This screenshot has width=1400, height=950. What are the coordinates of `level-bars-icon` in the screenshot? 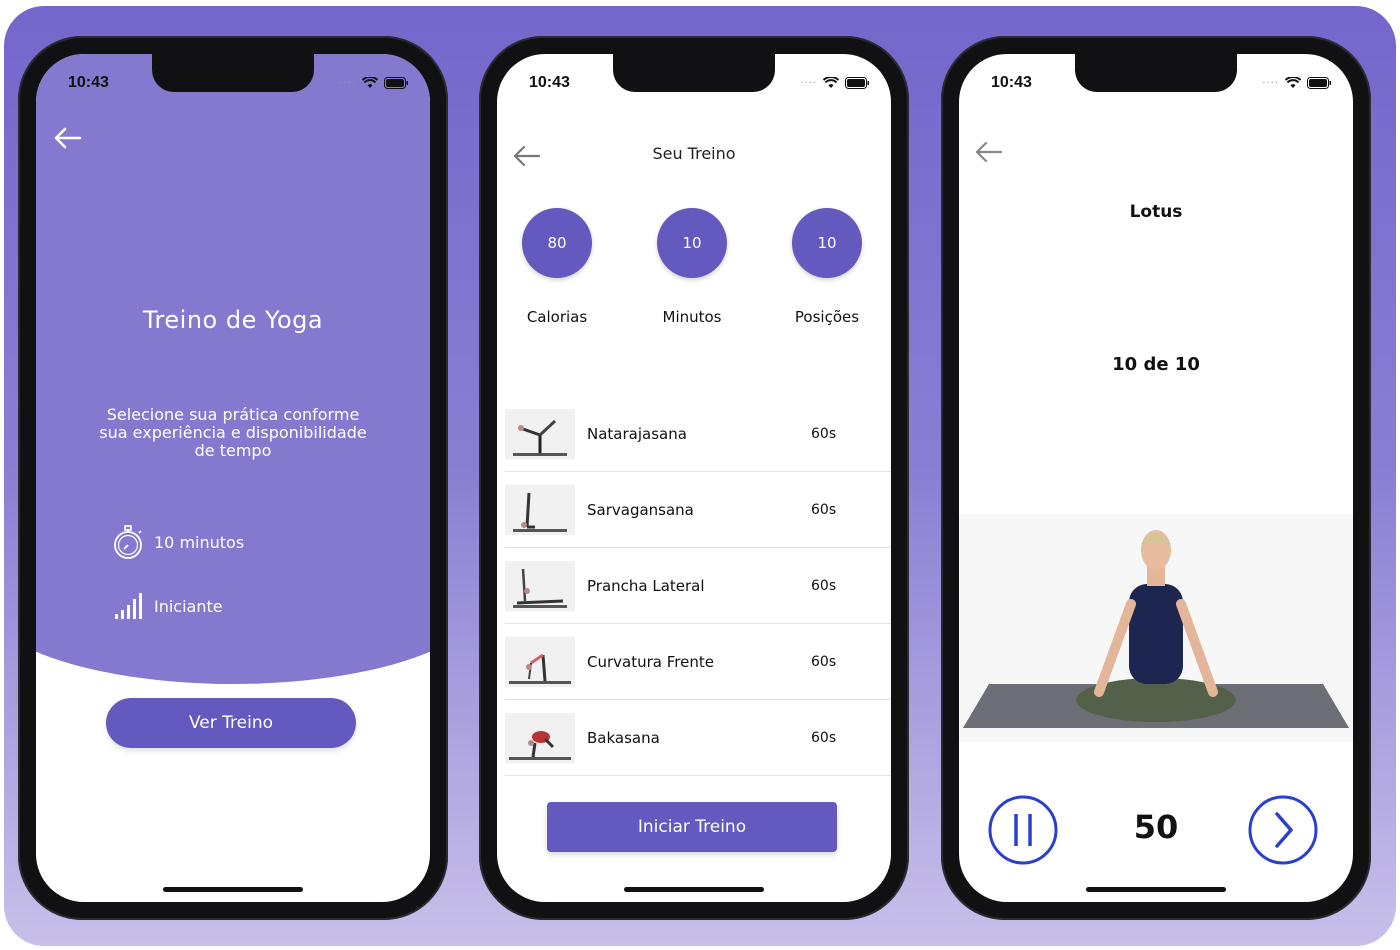 It's located at (128, 606).